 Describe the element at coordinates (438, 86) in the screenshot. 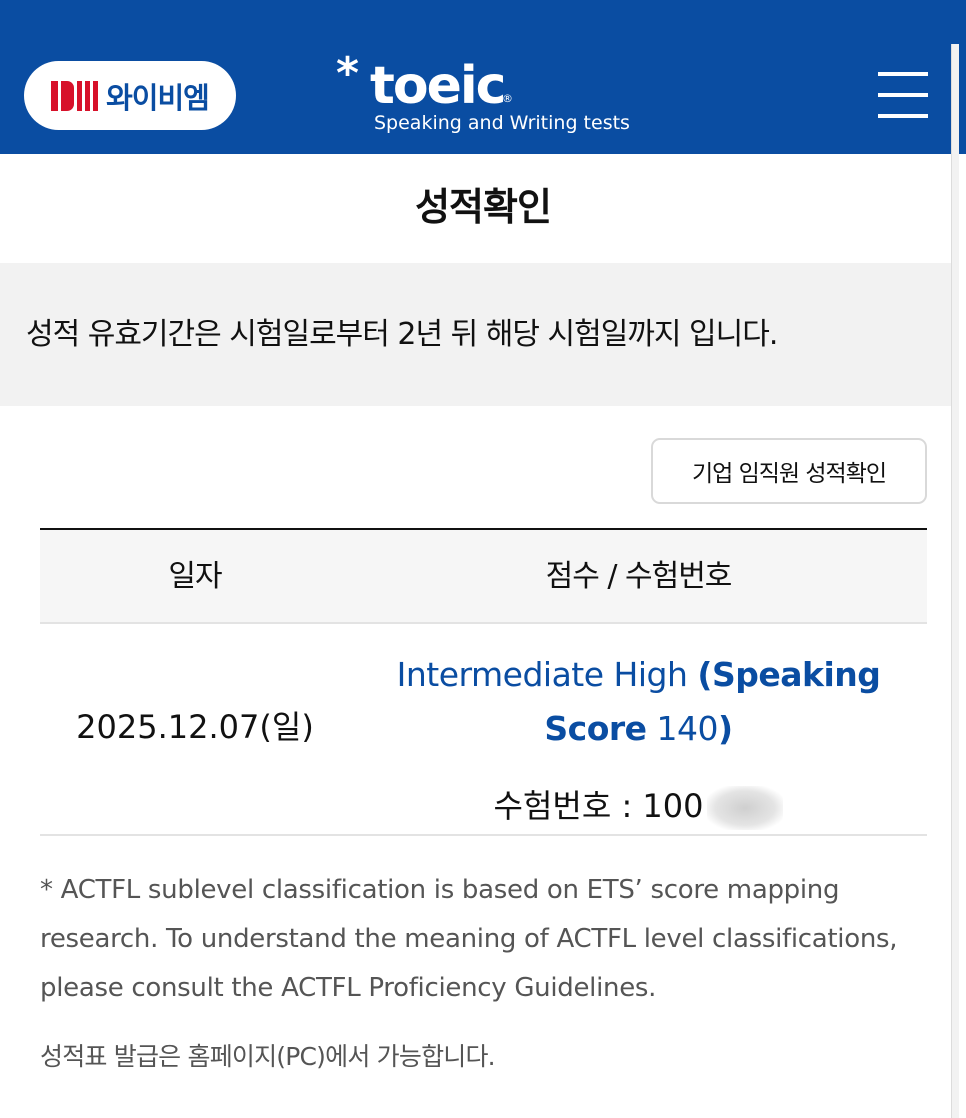

I see `toeic-wordmark: toeic` at that location.